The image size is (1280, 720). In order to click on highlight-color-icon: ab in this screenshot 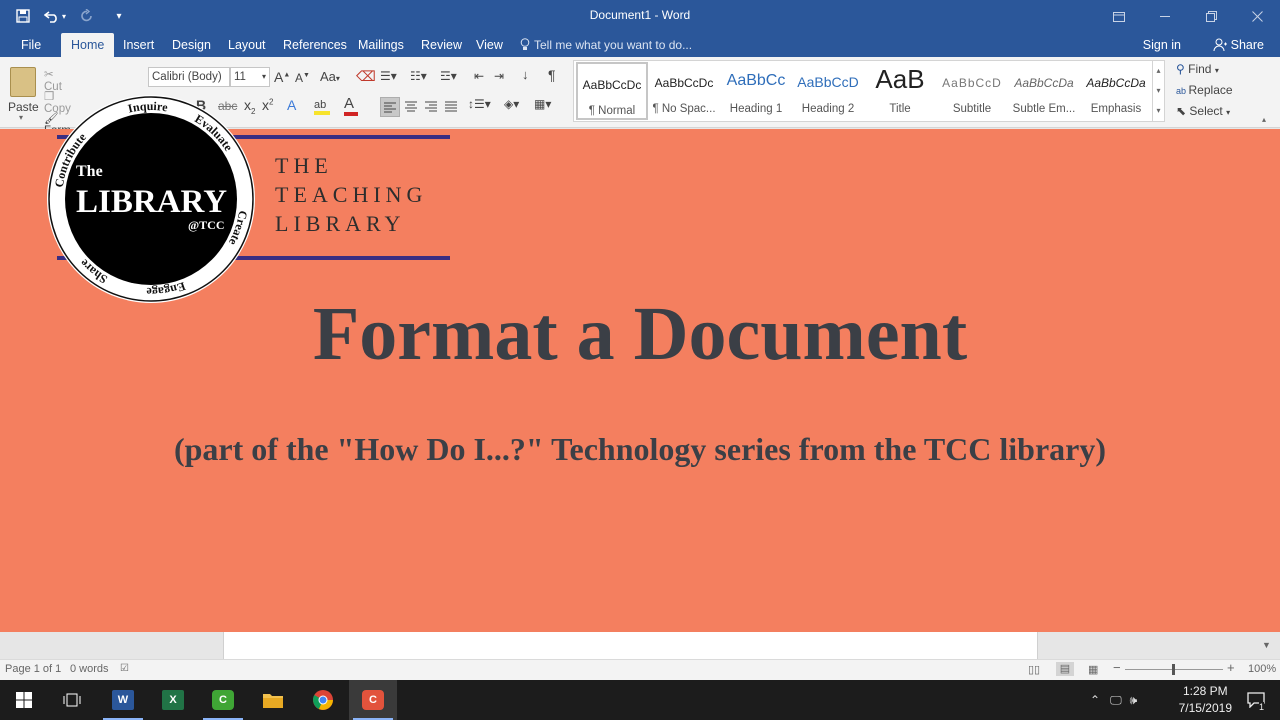, I will do `click(322, 106)`.